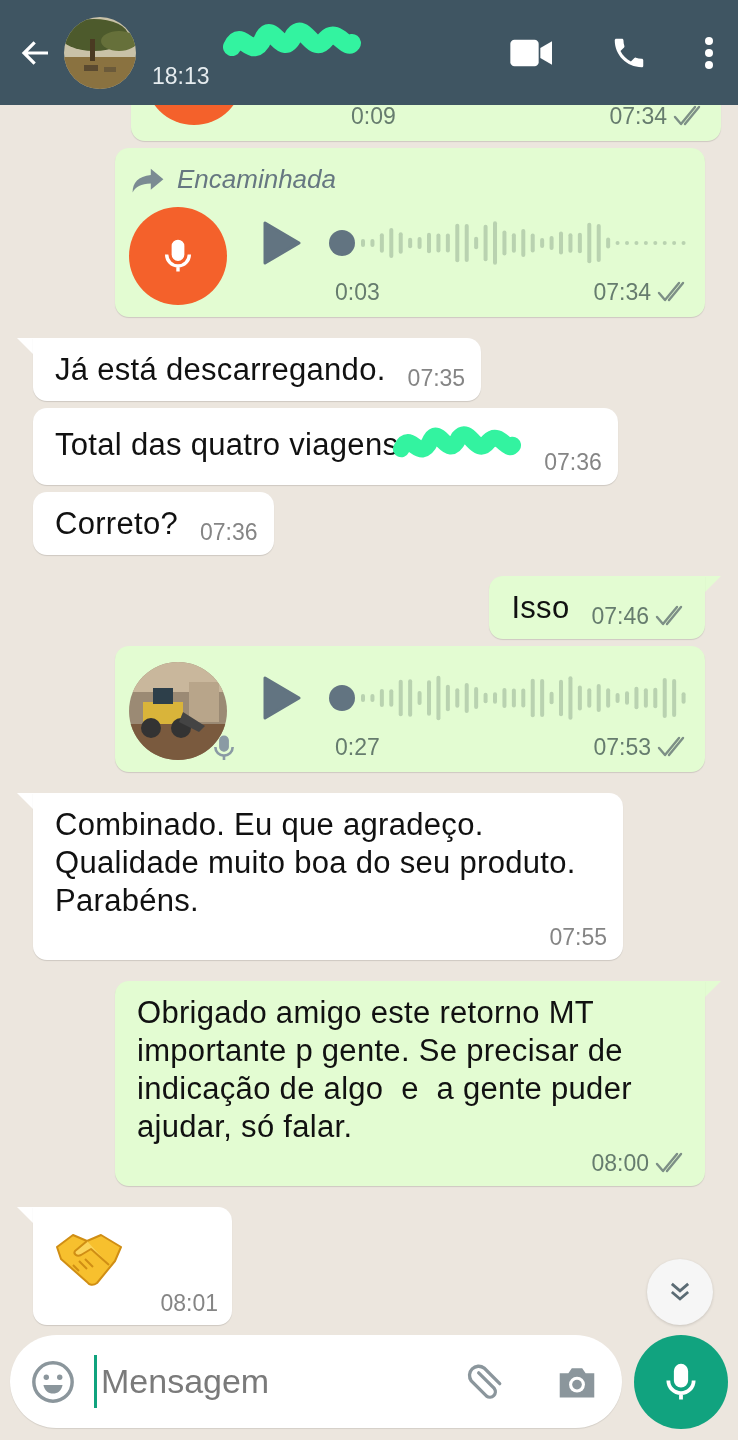 This screenshot has height=1440, width=738. Describe the element at coordinates (357, 747) in the screenshot. I see `voice-duration: 0:27` at that location.